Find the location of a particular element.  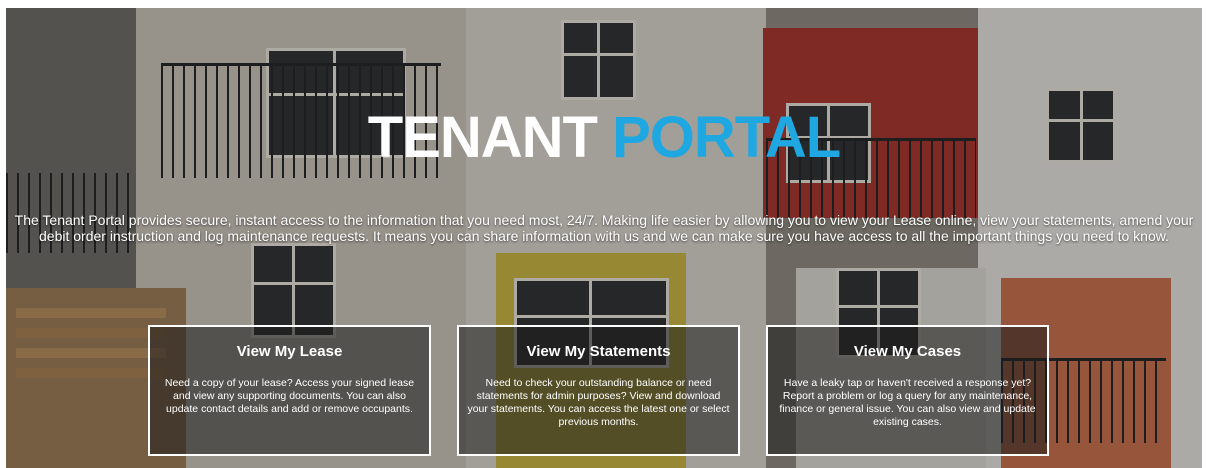

page-title: TENANT PORTAL is located at coordinates (604, 138).